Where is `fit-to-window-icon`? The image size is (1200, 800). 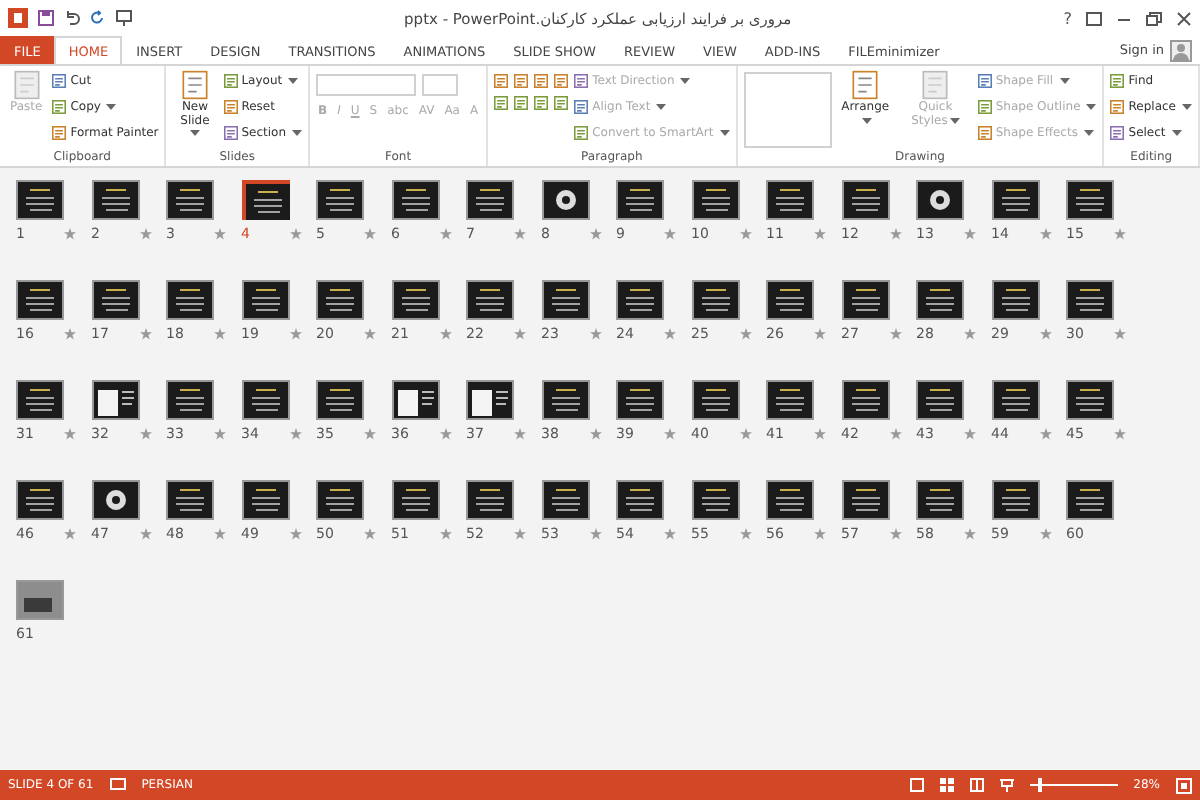 fit-to-window-icon is located at coordinates (1184, 785).